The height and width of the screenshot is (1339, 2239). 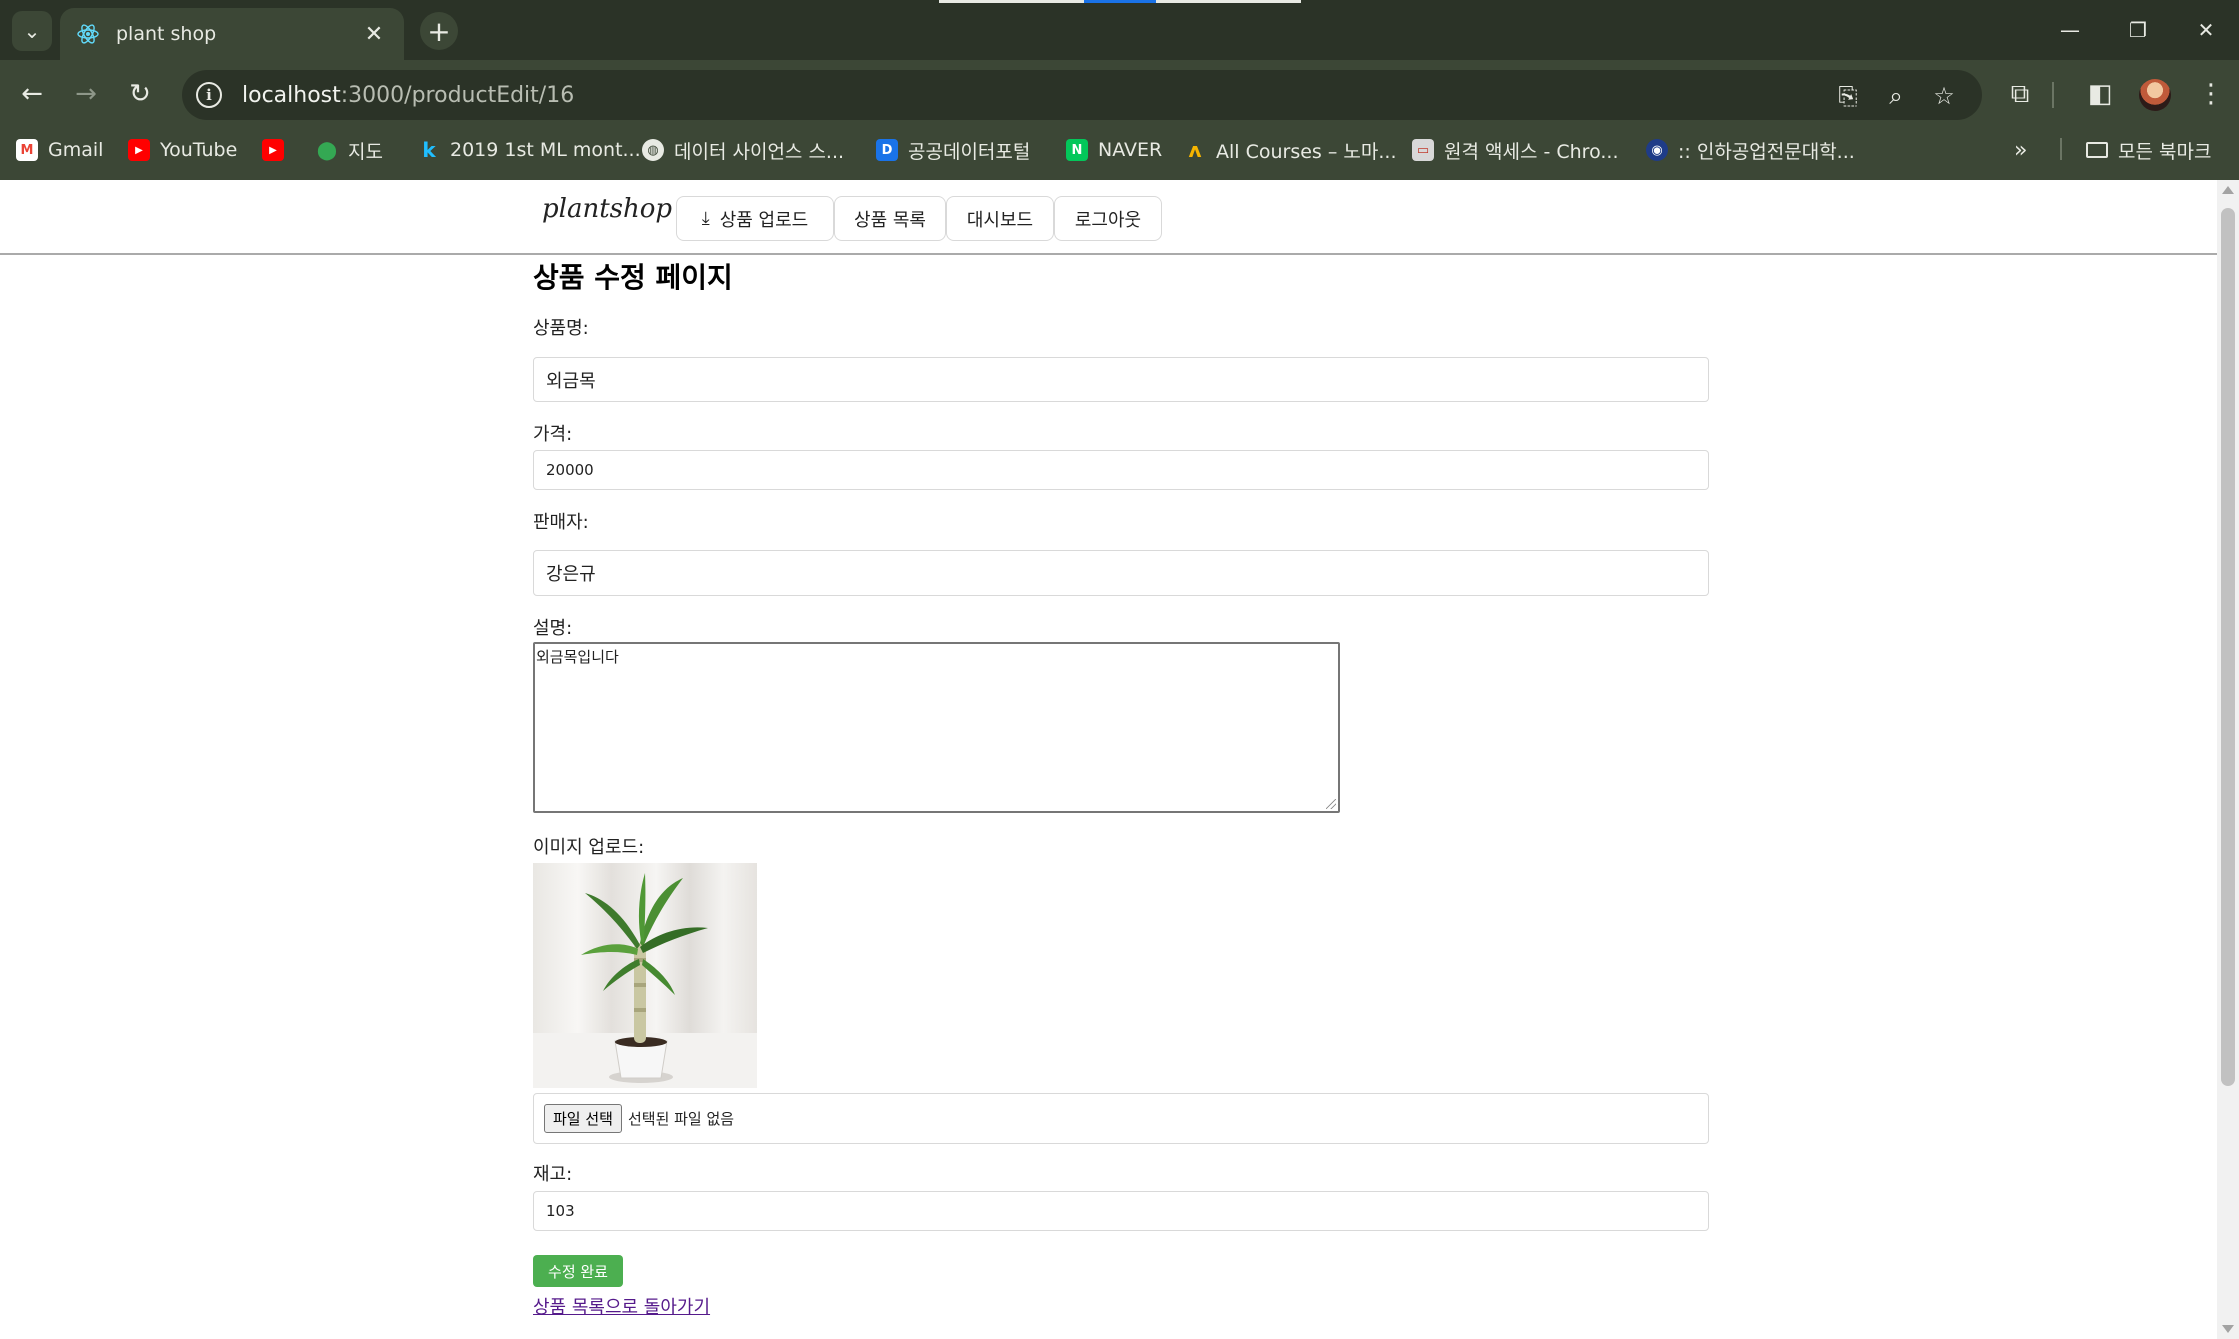 What do you see at coordinates (621, 1306) in the screenshot?
I see `back-to-list-link: 상품 목록으로 돌아가기` at bounding box center [621, 1306].